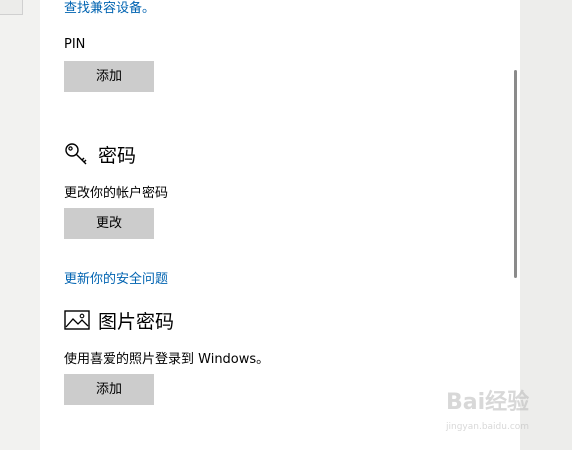 Image resolution: width=572 pixels, height=450 pixels. I want to click on left-window-edge, so click(11, 7).